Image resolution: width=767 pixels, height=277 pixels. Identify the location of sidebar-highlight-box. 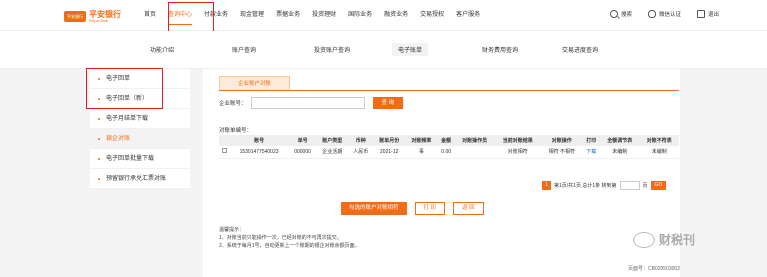
(124, 88).